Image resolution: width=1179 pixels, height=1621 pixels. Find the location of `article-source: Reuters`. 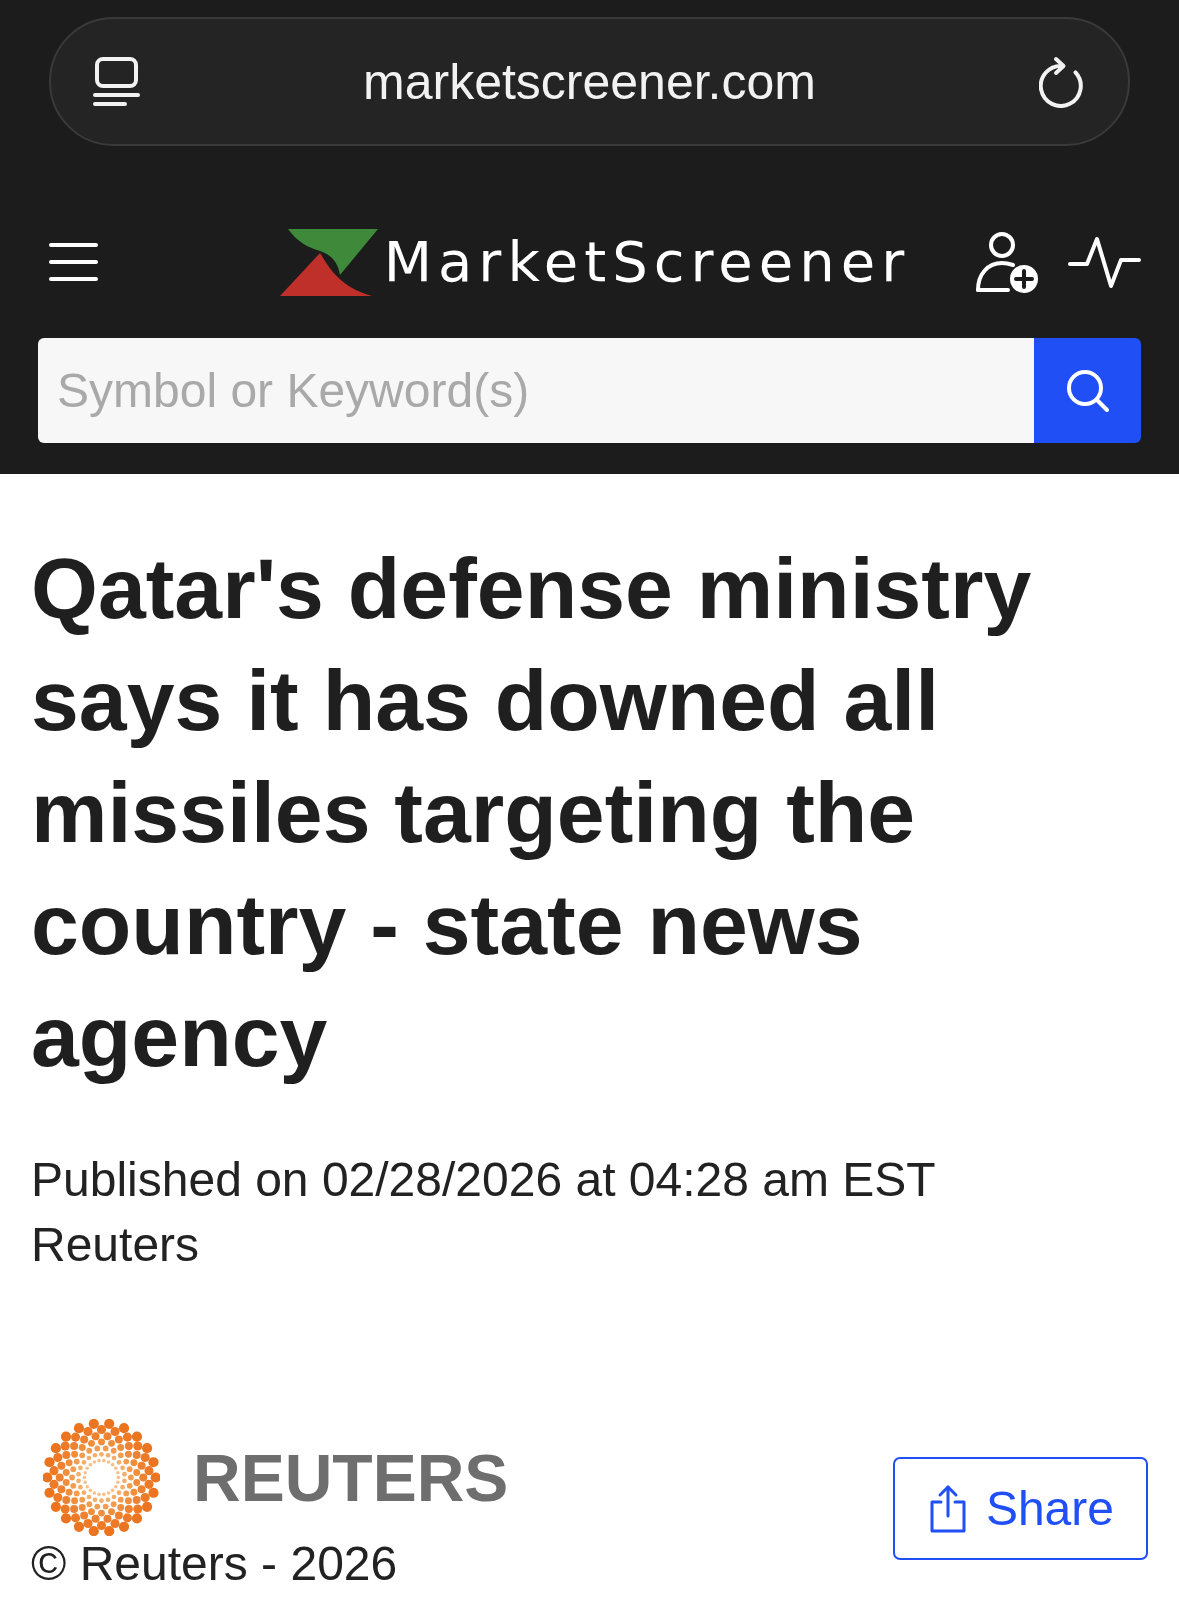

article-source: Reuters is located at coordinates (116, 1245).